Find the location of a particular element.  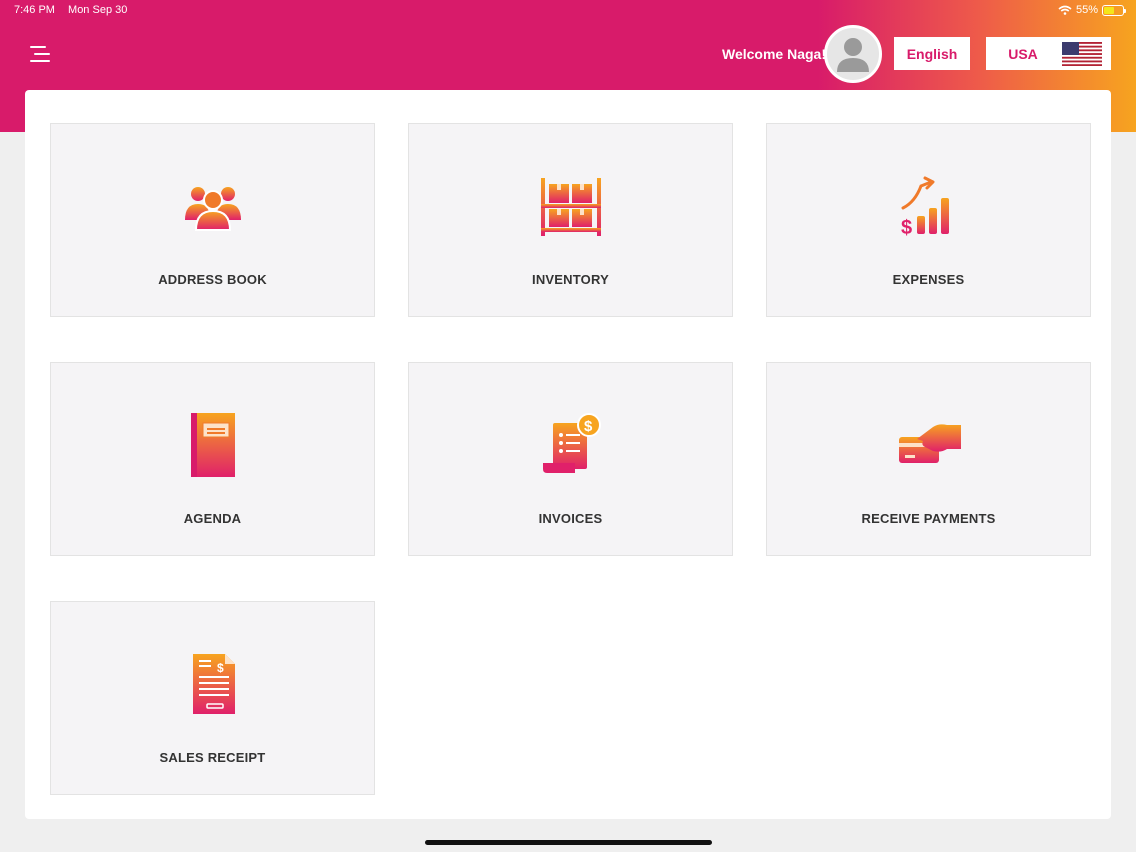

battery-icon is located at coordinates (1114, 10).